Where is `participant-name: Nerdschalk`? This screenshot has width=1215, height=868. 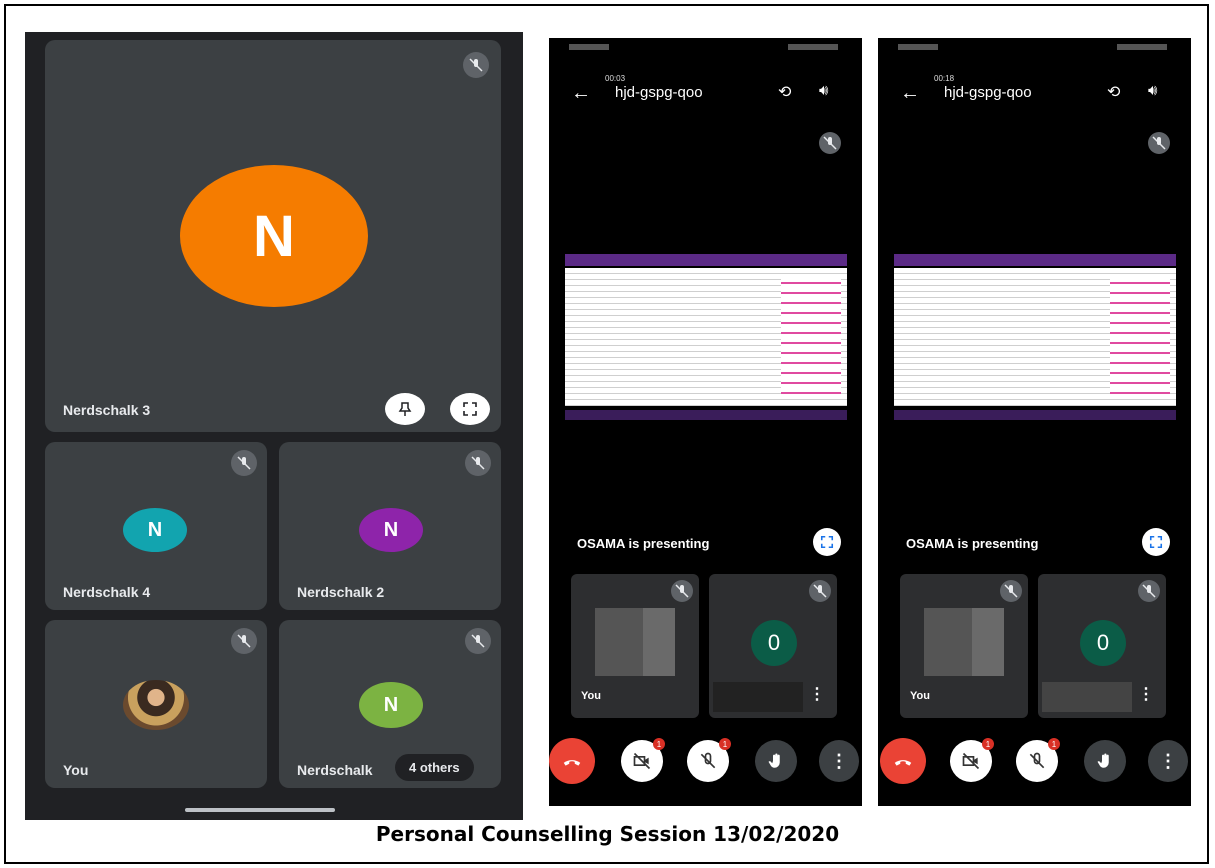
participant-name: Nerdschalk is located at coordinates (335, 770).